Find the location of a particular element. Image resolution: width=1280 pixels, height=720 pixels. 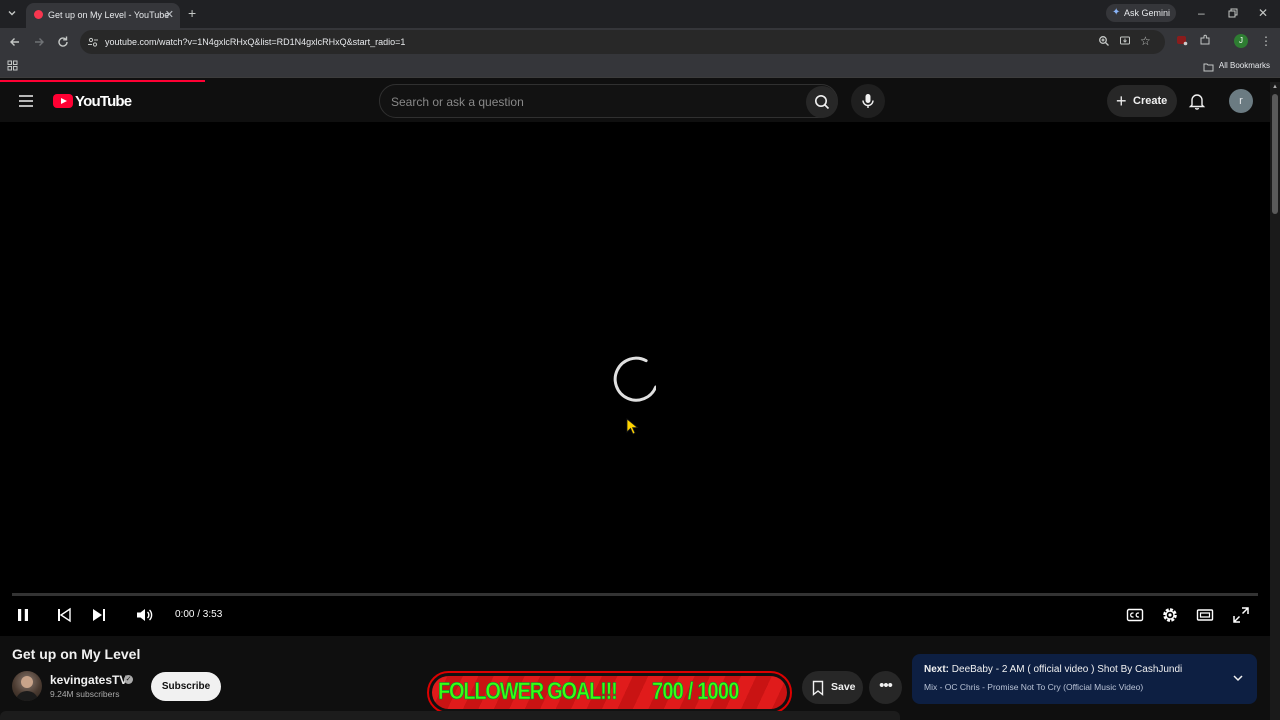

apps-grid-icon is located at coordinates (12, 67).